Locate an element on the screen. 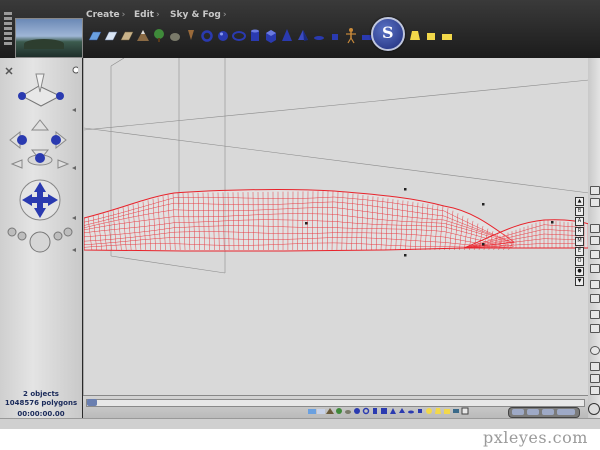 The height and width of the screenshot is (450, 600). material-icon is located at coordinates (595, 328).